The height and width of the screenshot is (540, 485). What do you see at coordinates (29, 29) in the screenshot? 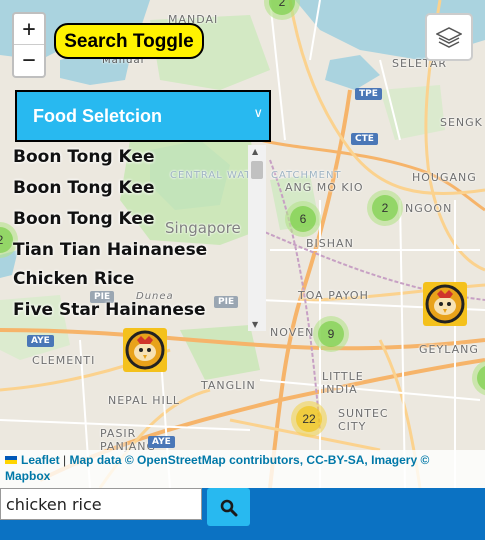
I see `zoom-in-button: +` at bounding box center [29, 29].